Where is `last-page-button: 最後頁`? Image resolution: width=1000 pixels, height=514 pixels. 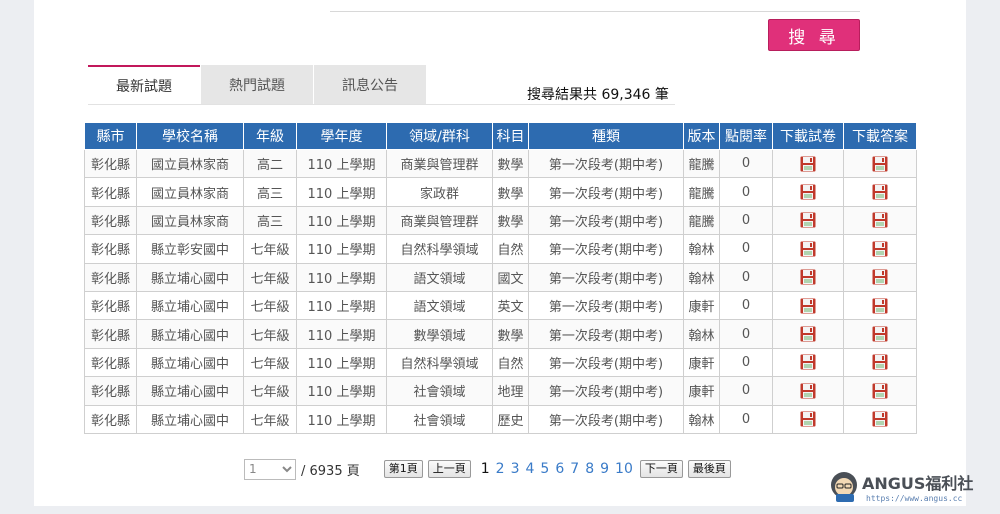 last-page-button: 最後頁 is located at coordinates (709, 469).